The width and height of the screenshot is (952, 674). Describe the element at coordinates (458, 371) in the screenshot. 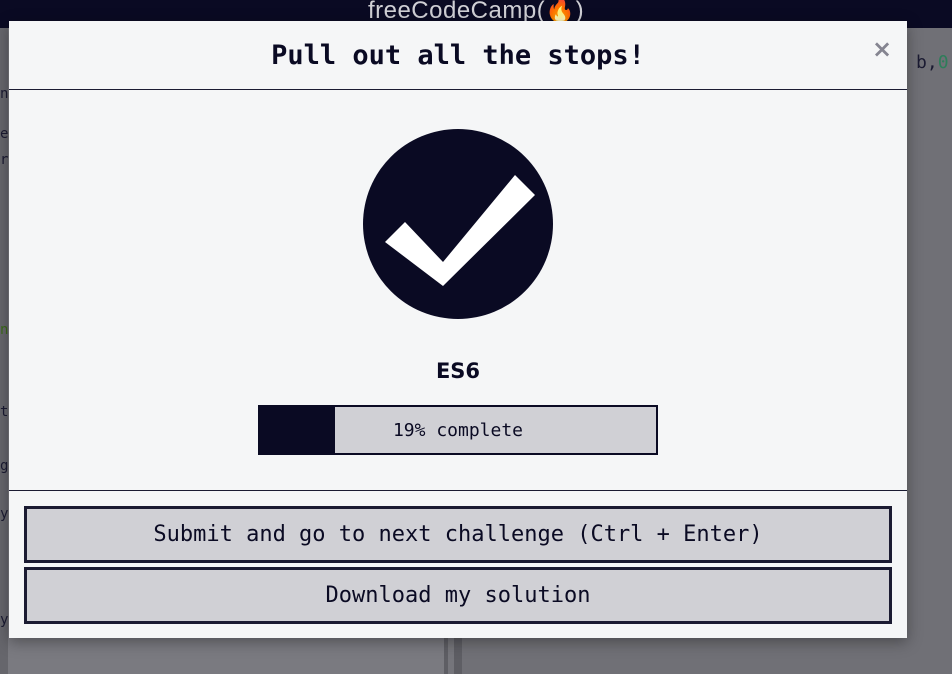

I see `challenge-block-title: ES6` at that location.